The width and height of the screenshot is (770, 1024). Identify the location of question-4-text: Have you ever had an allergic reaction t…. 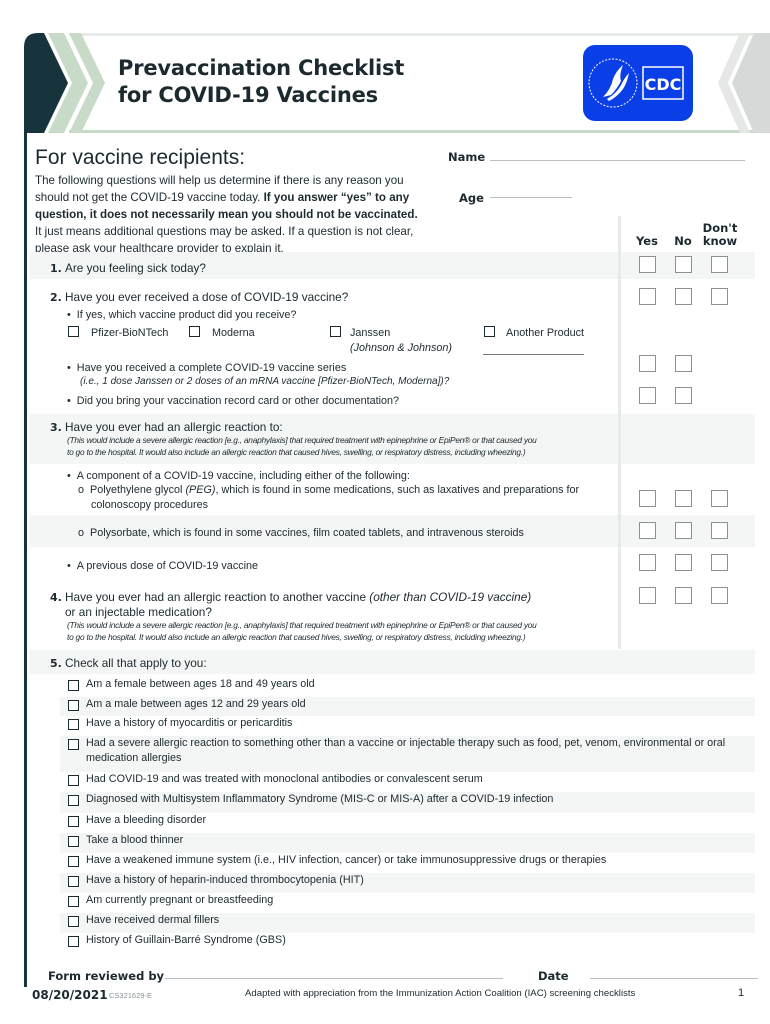
(217, 597).